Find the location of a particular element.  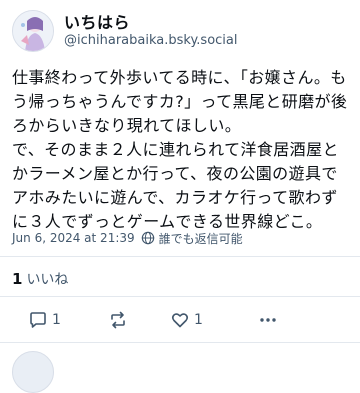

post-header: いちはら @ichiharabaika.bsky.social is located at coordinates (180, 32).